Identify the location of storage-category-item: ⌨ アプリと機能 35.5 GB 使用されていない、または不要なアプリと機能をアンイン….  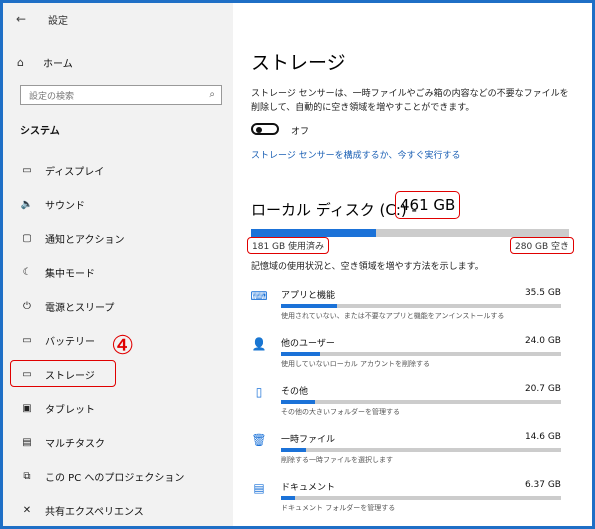
(407, 307).